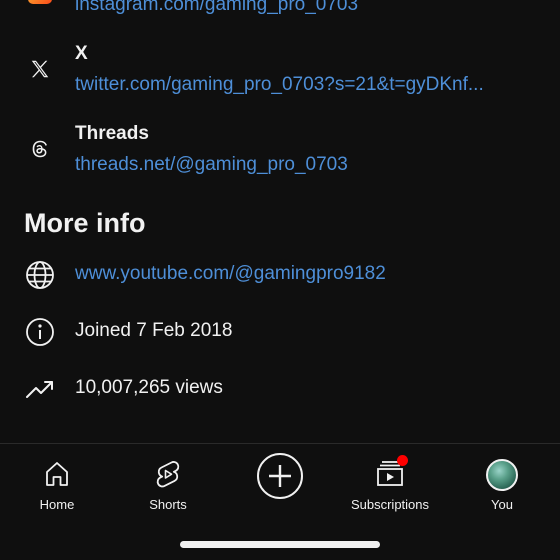 The height and width of the screenshot is (560, 560). Describe the element at coordinates (280, 332) in the screenshot. I see `joined-row: Joined 7 Feb 2018` at that location.